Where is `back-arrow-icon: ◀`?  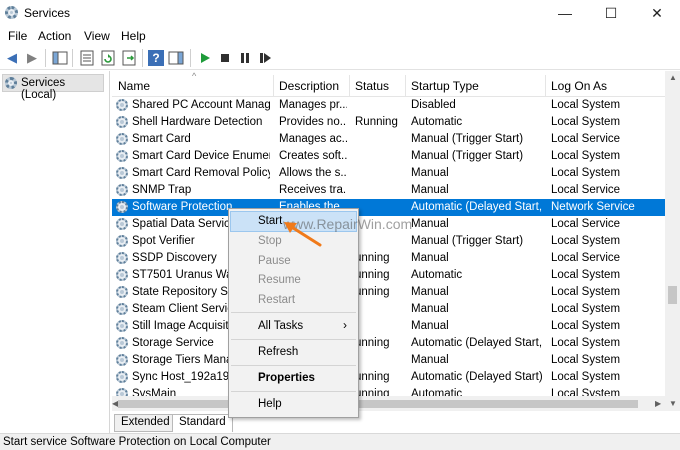 back-arrow-icon: ◀ is located at coordinates (12, 58).